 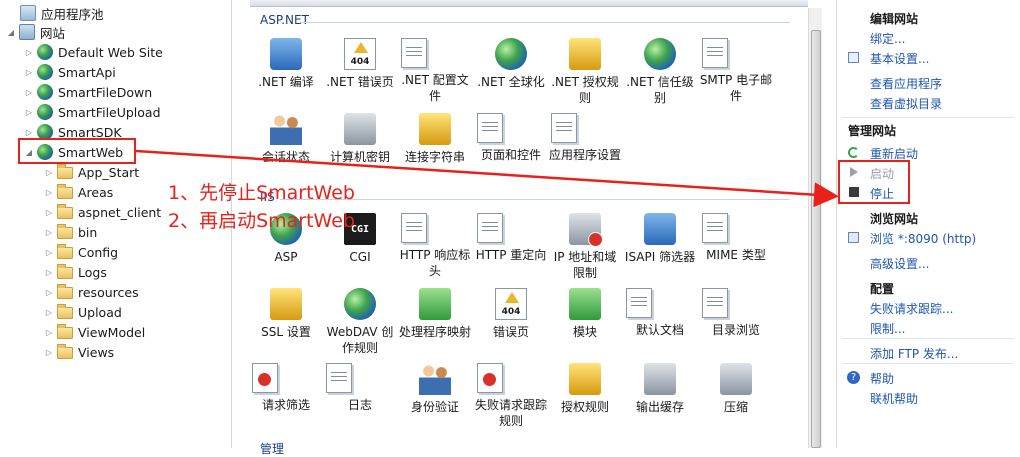 What do you see at coordinates (261, 221) in the screenshot?
I see `annotation-step2: 2、再启动SmartWeb` at bounding box center [261, 221].